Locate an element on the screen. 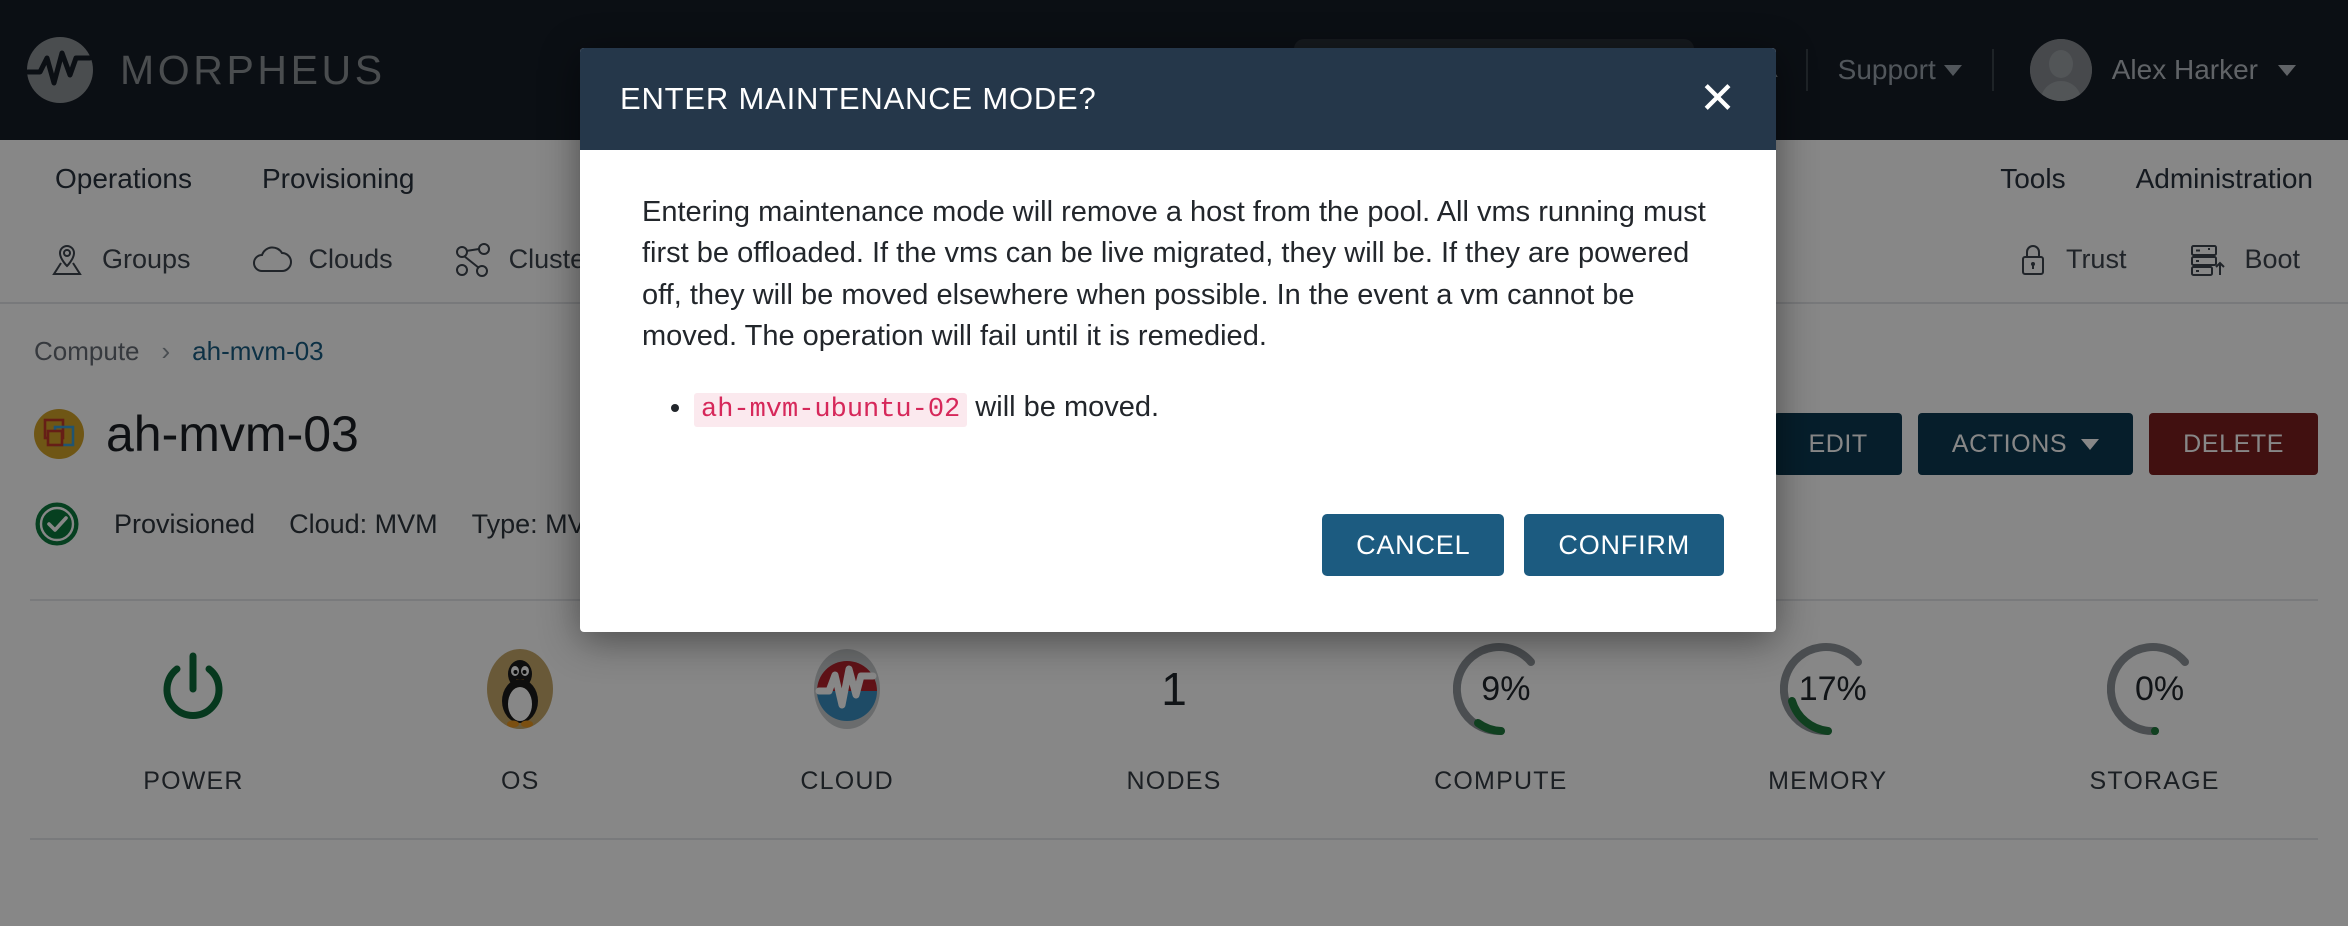 This screenshot has width=2348, height=926. close-icon: ✕ is located at coordinates (1717, 99).